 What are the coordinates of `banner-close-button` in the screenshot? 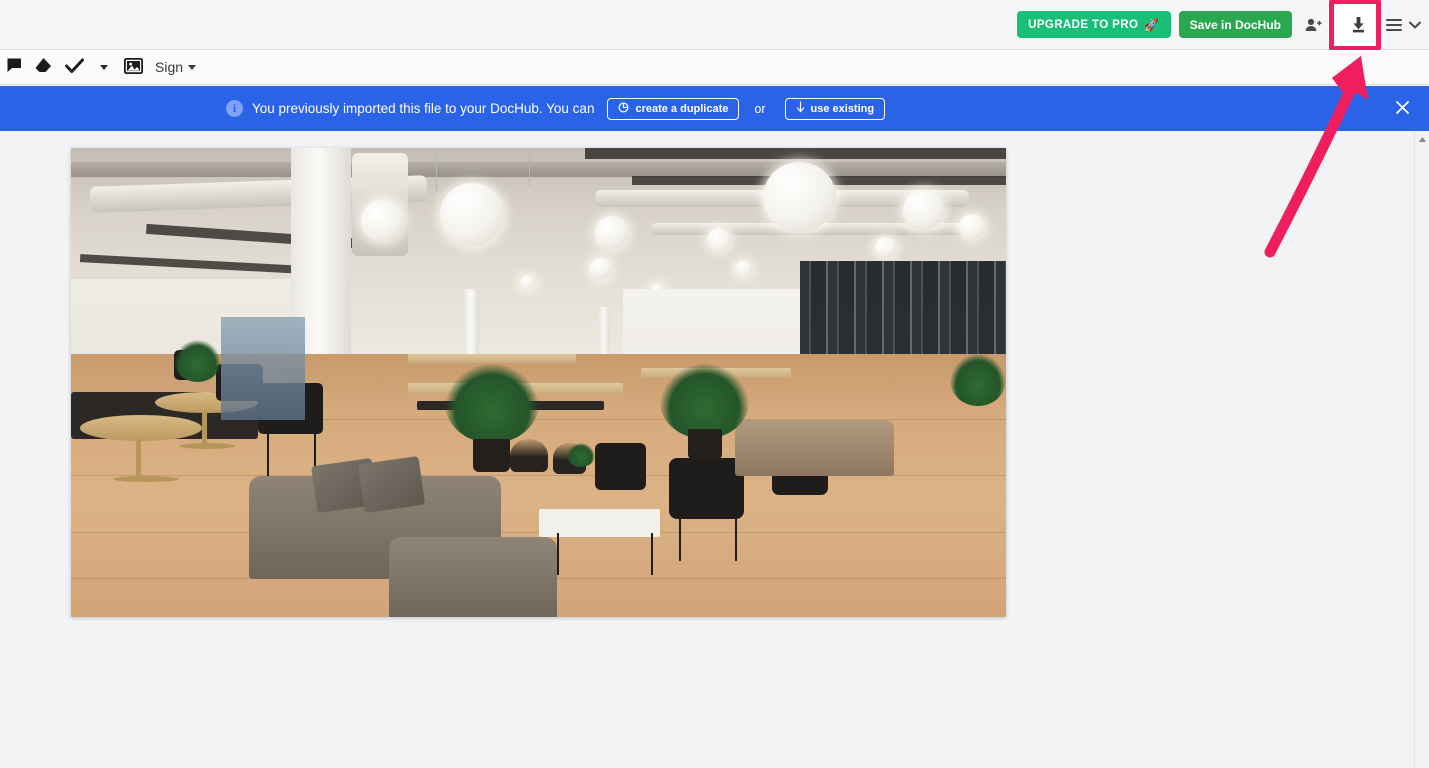 It's located at (1402, 109).